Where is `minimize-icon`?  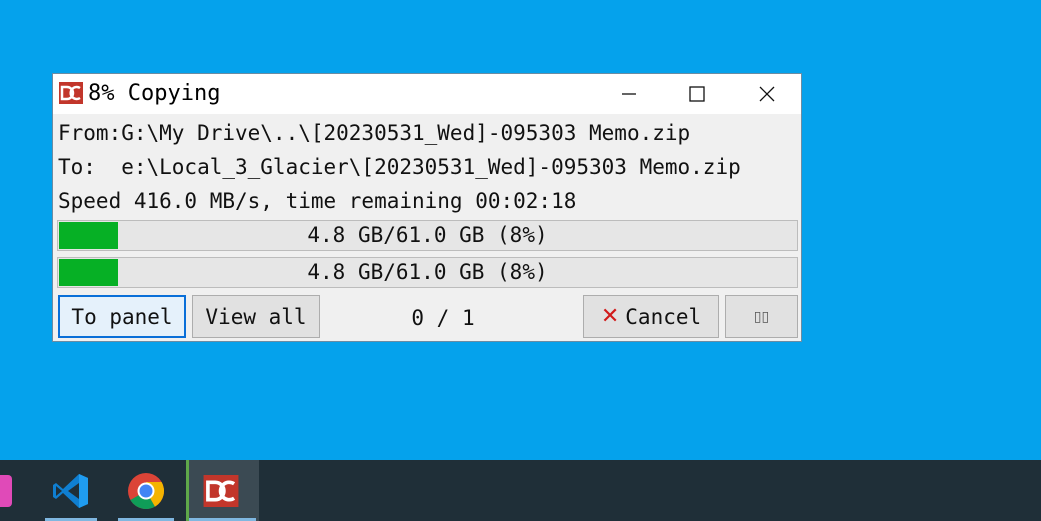
minimize-icon is located at coordinates (629, 94).